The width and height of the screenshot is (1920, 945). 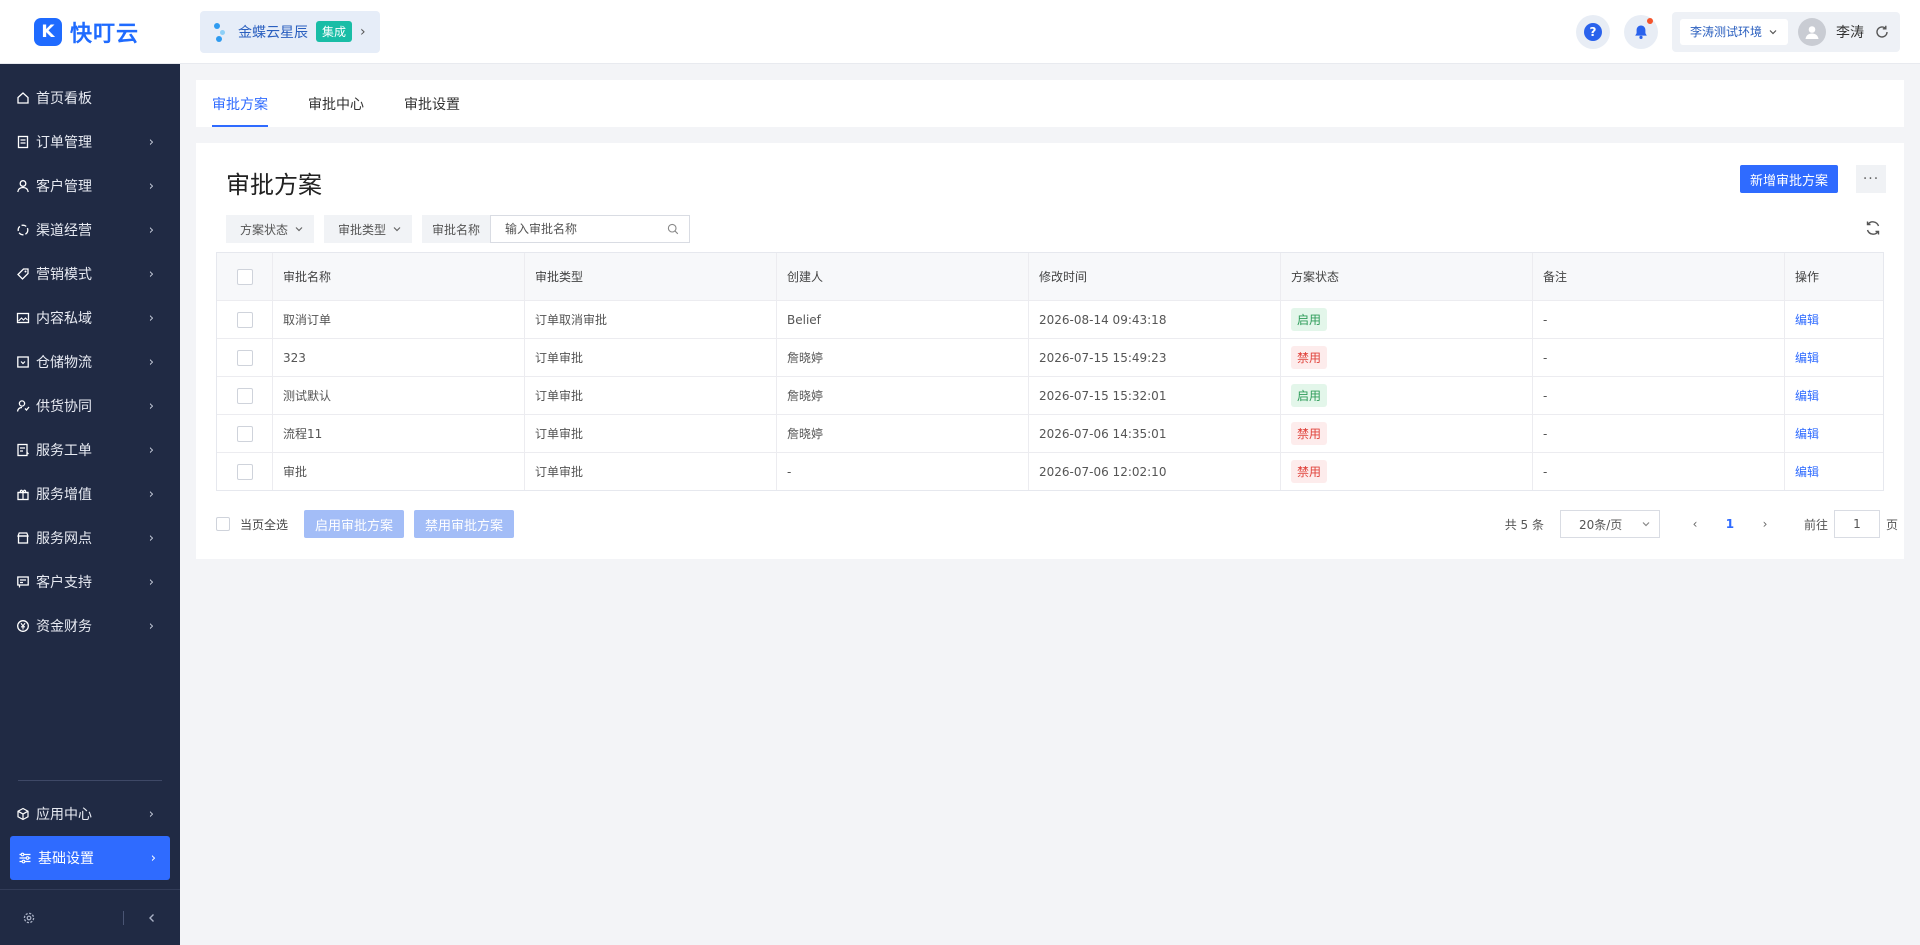 What do you see at coordinates (1592, 31) in the screenshot?
I see `help-button: ?` at bounding box center [1592, 31].